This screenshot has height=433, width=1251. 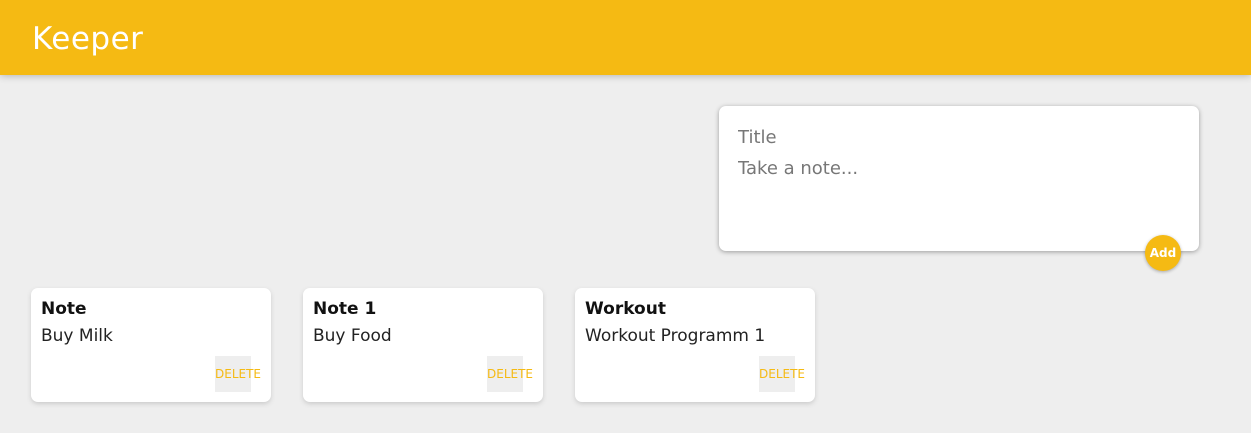 What do you see at coordinates (77, 336) in the screenshot?
I see `note-content: Buy Milk` at bounding box center [77, 336].